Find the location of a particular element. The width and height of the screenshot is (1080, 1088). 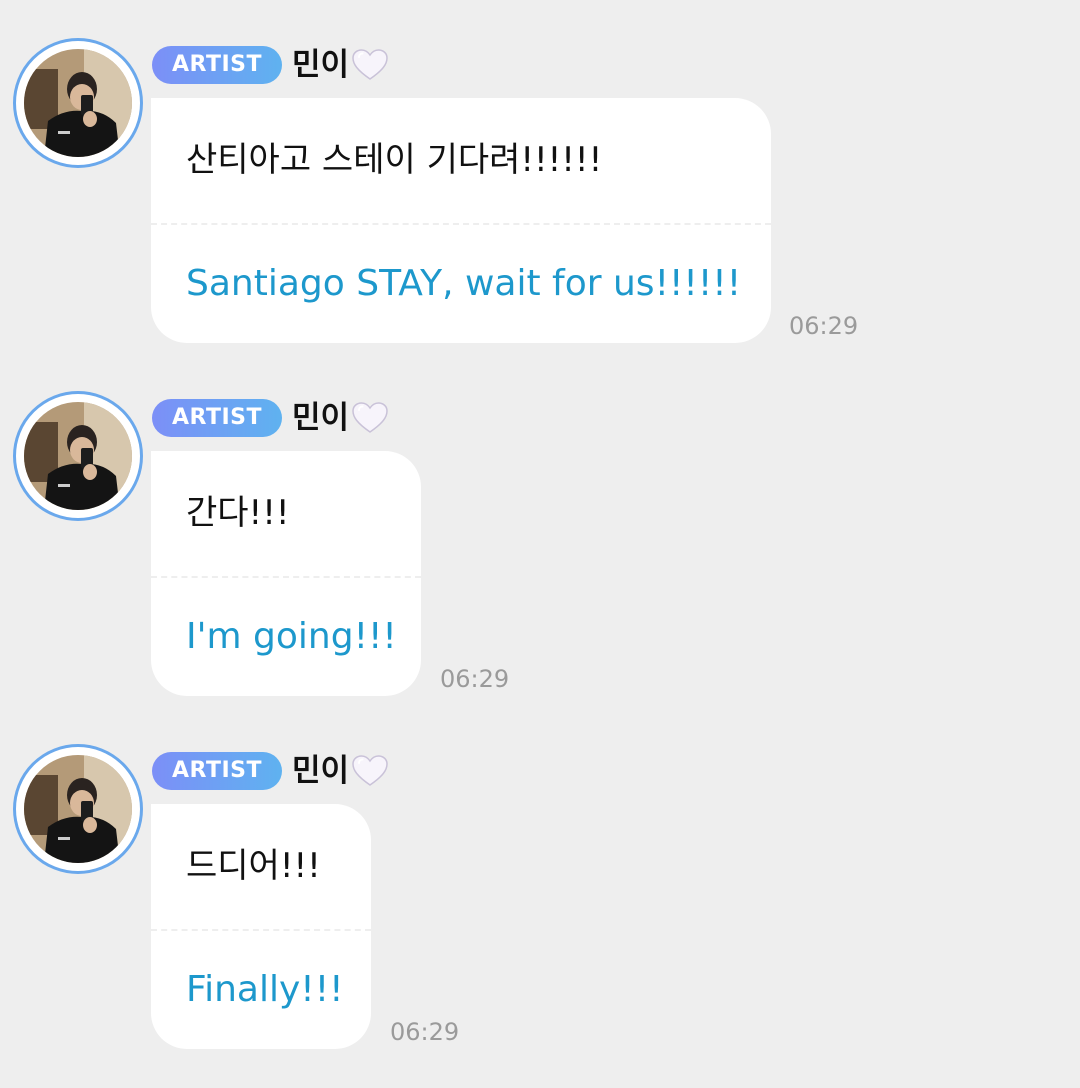

korean-text: 산티아고 스테이 기다려!!!!!! is located at coordinates (394, 160).